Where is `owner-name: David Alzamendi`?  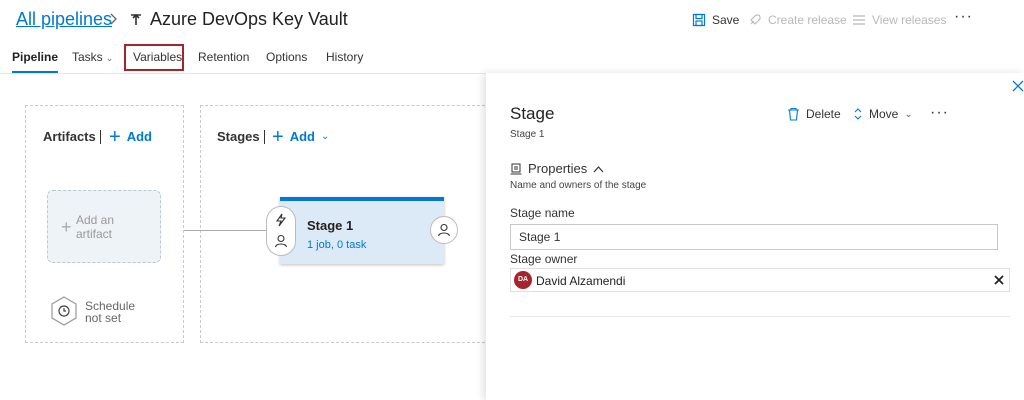
owner-name: David Alzamendi is located at coordinates (581, 281).